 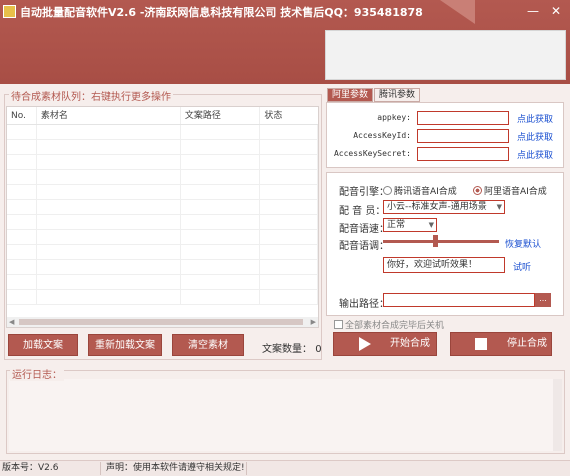 What do you see at coordinates (463, 154) in the screenshot?
I see `accesskeysecret-input` at bounding box center [463, 154].